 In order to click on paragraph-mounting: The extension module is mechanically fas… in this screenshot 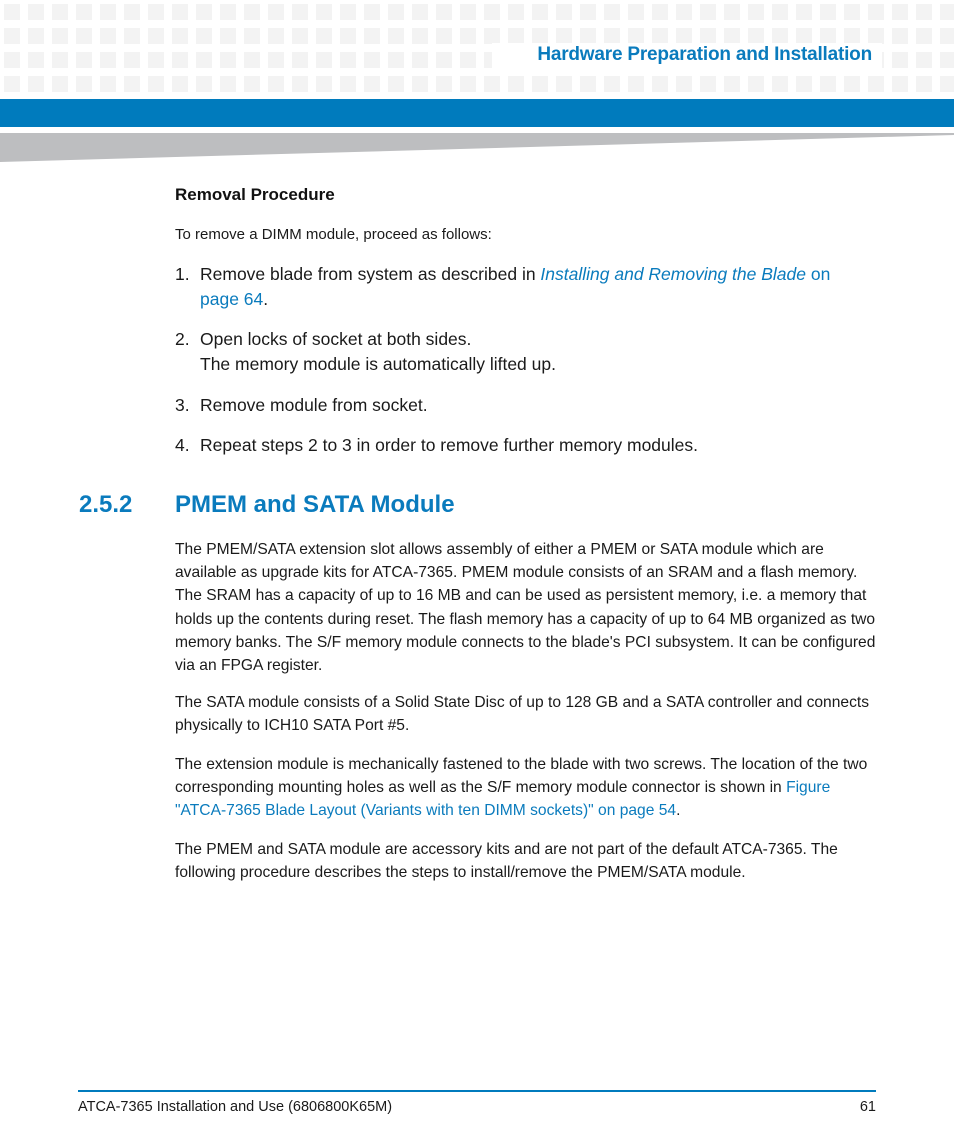, I will do `click(527, 788)`.